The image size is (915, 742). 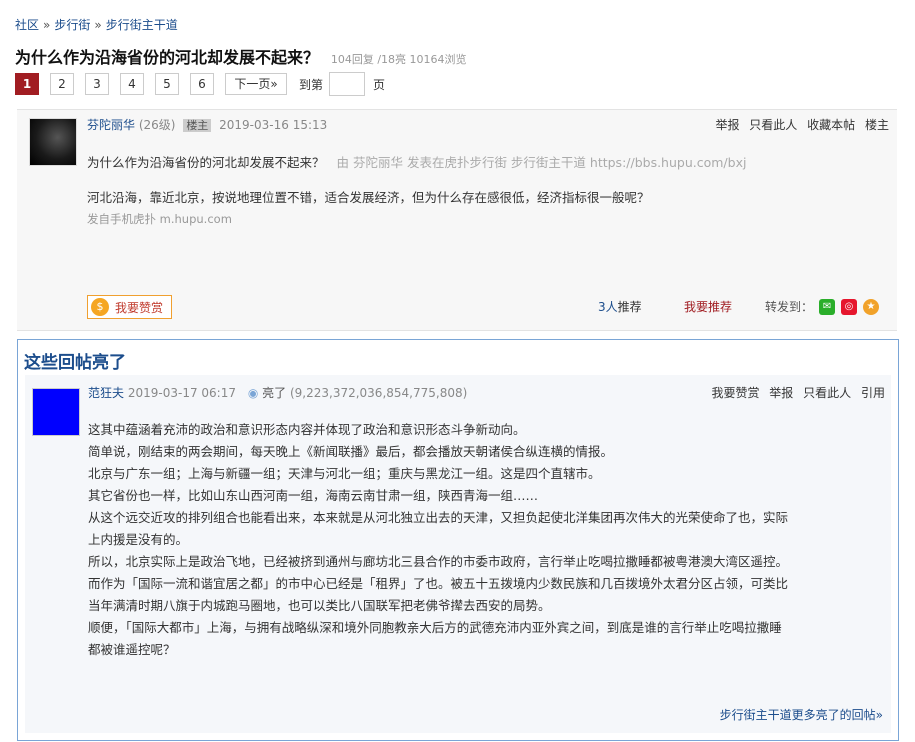 I want to click on reward-label: 我要赞赏, so click(x=139, y=307).